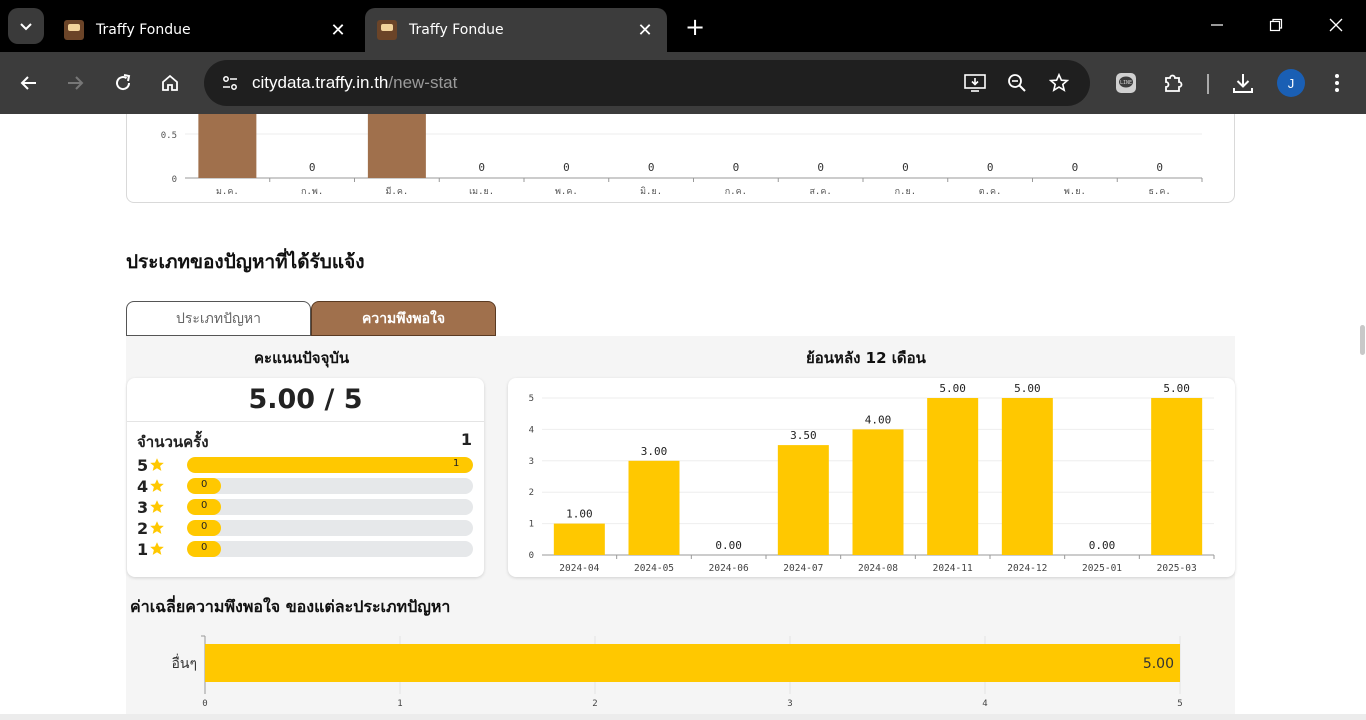 Image resolution: width=1366 pixels, height=720 pixels. What do you see at coordinates (123, 83) in the screenshot?
I see `reload-button` at bounding box center [123, 83].